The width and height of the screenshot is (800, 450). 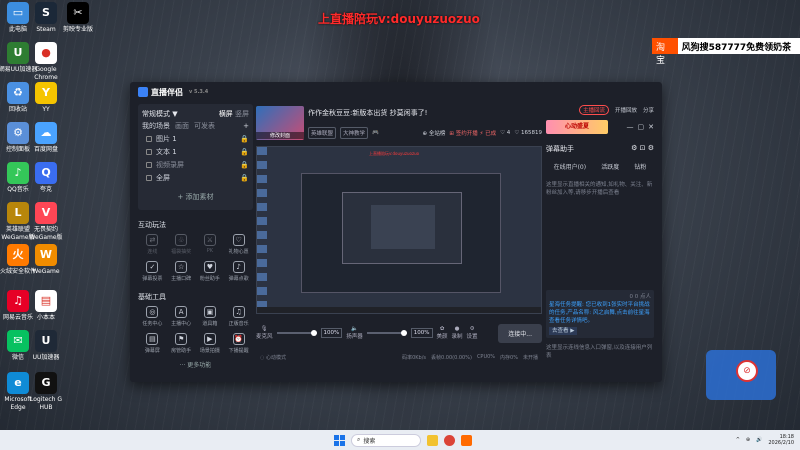 What do you see at coordinates (640, 166) in the screenshot?
I see `tab-diamond-fans: 钻粉` at bounding box center [640, 166].